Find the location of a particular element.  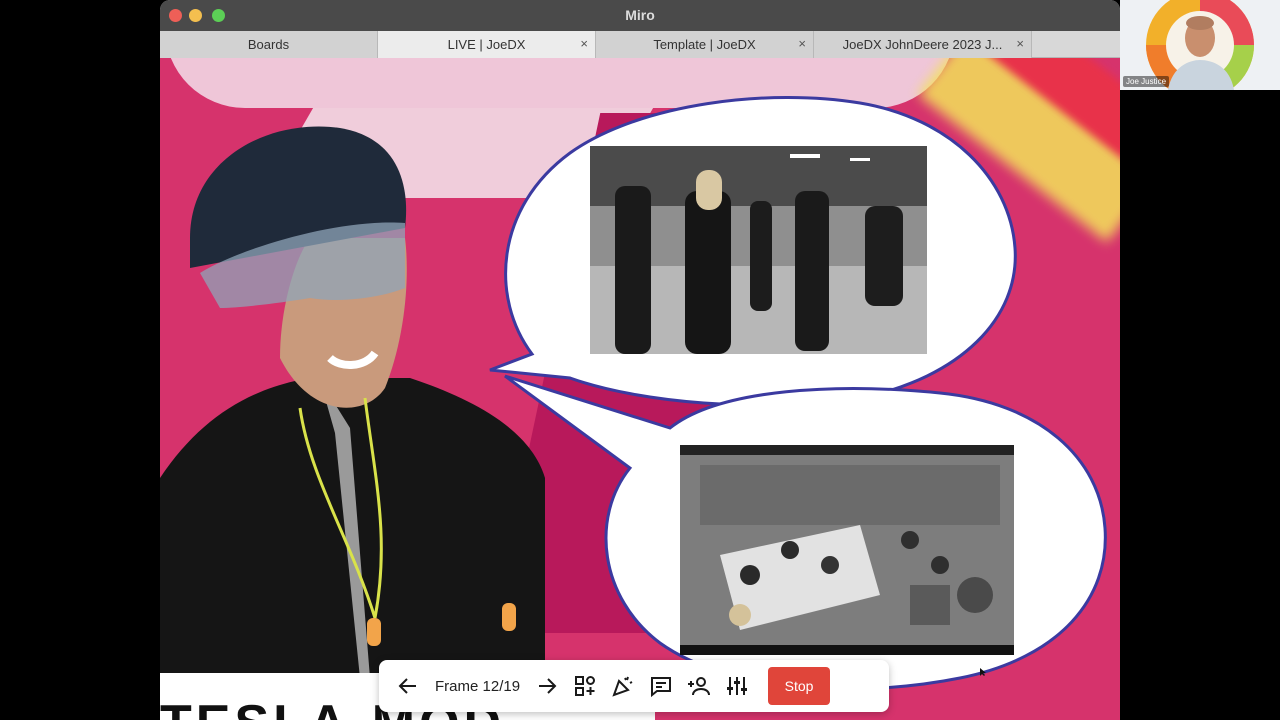

workshop-photo-image is located at coordinates (847, 550).